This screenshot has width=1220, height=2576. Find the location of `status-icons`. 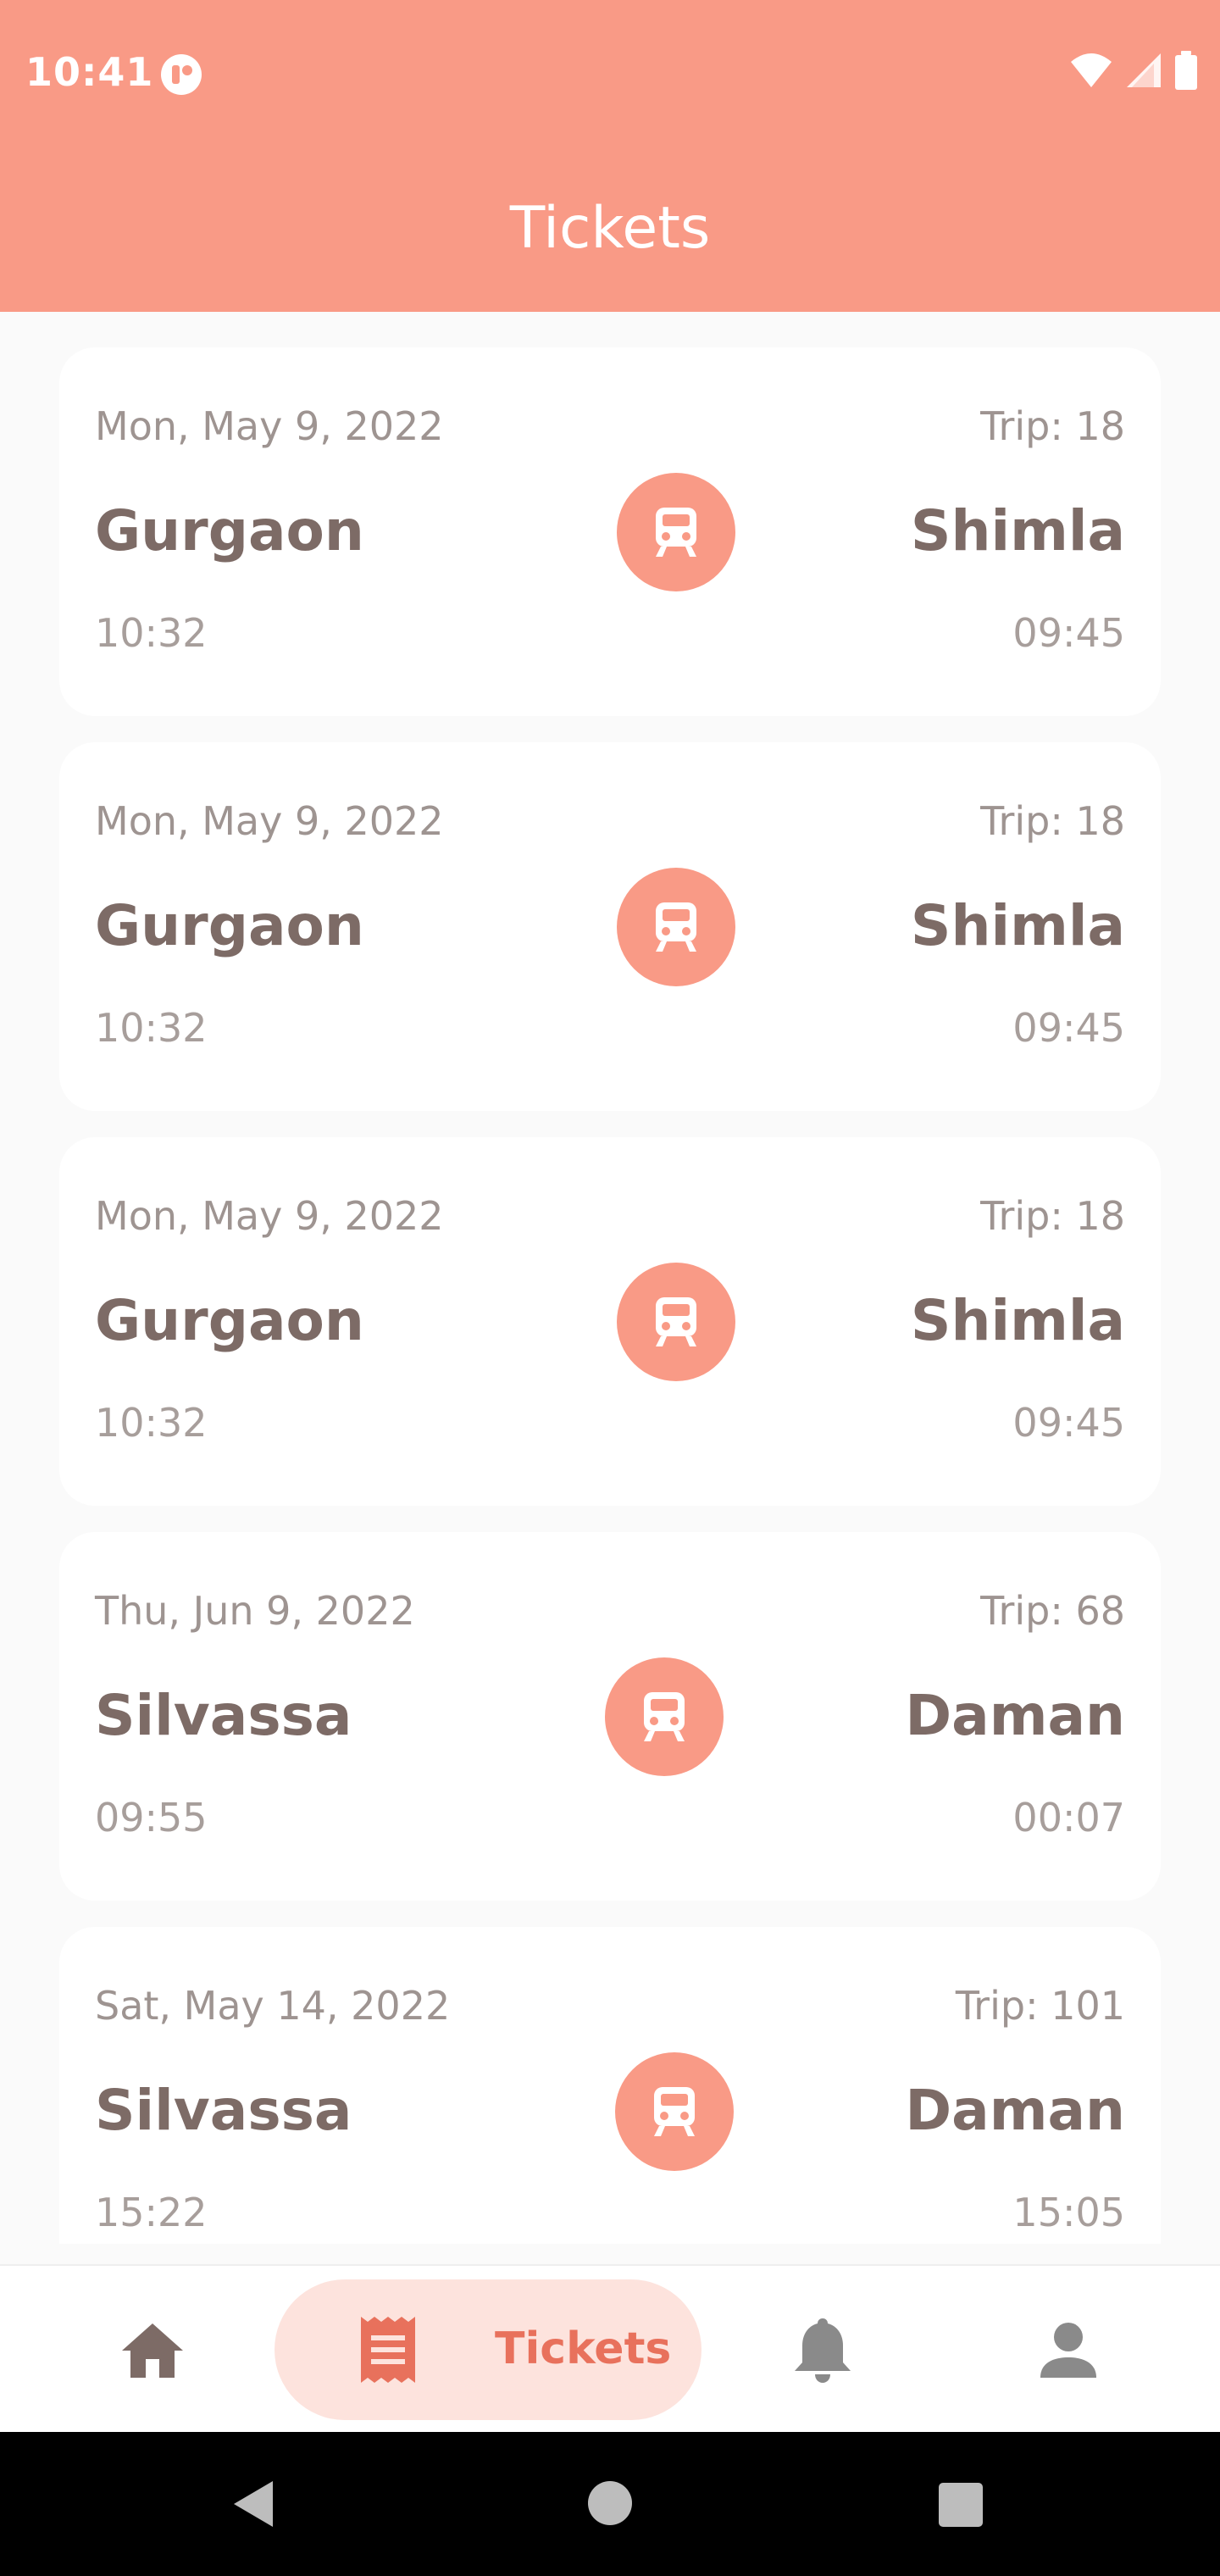

status-icons is located at coordinates (1133, 72).